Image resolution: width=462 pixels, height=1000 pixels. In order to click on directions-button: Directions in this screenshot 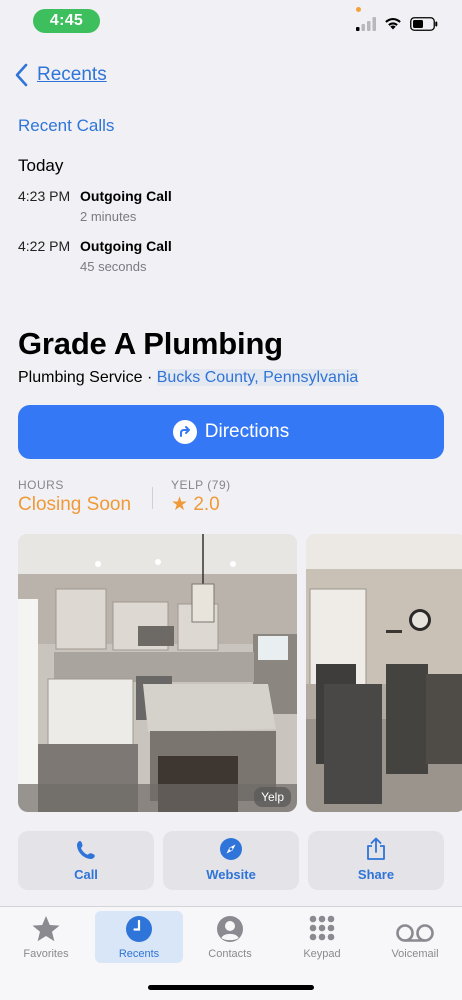, I will do `click(231, 432)`.